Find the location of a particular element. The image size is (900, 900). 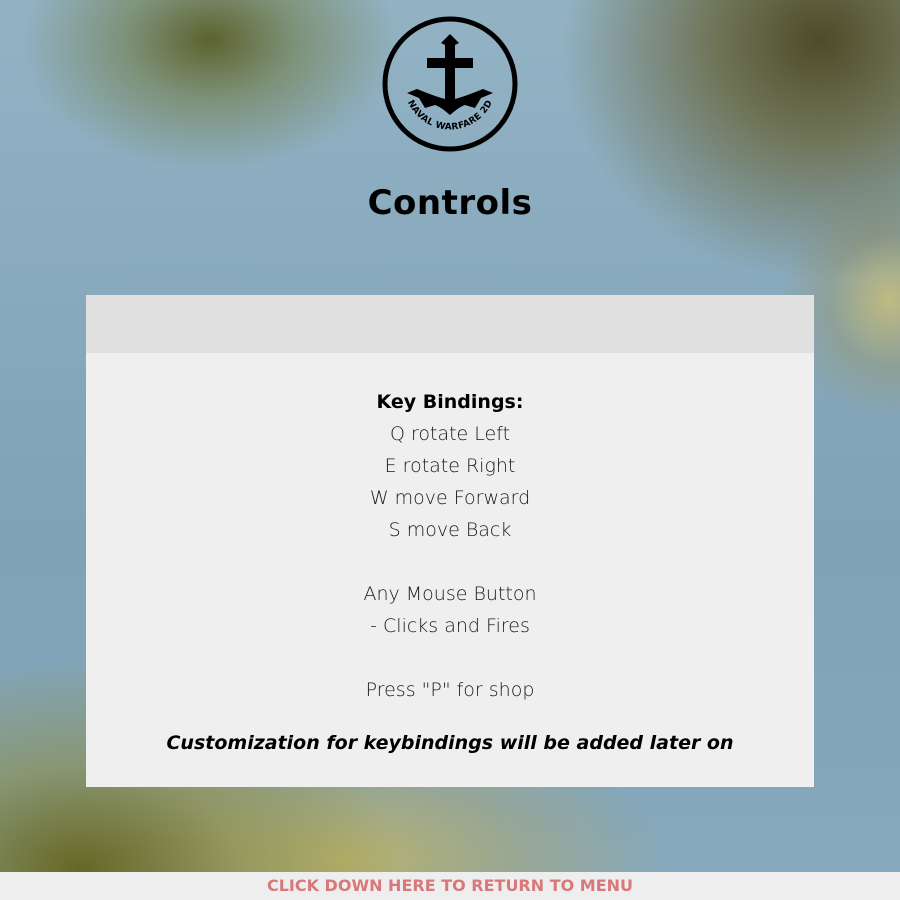

shop-binding: Press "P" for shop is located at coordinates (450, 690).